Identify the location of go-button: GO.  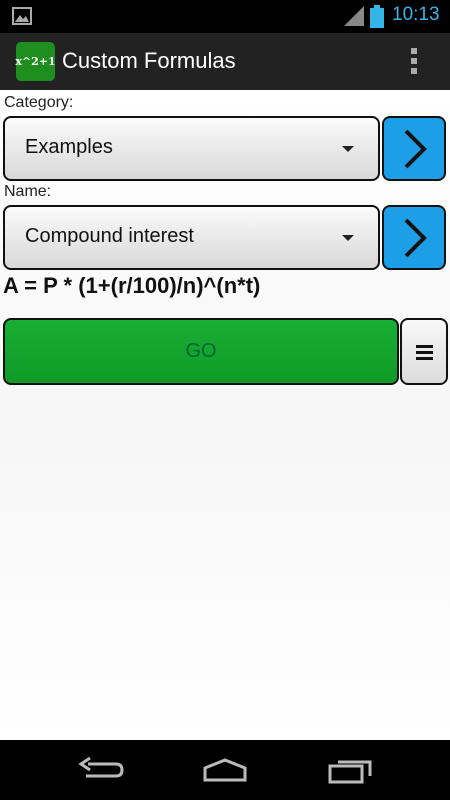
(201, 351).